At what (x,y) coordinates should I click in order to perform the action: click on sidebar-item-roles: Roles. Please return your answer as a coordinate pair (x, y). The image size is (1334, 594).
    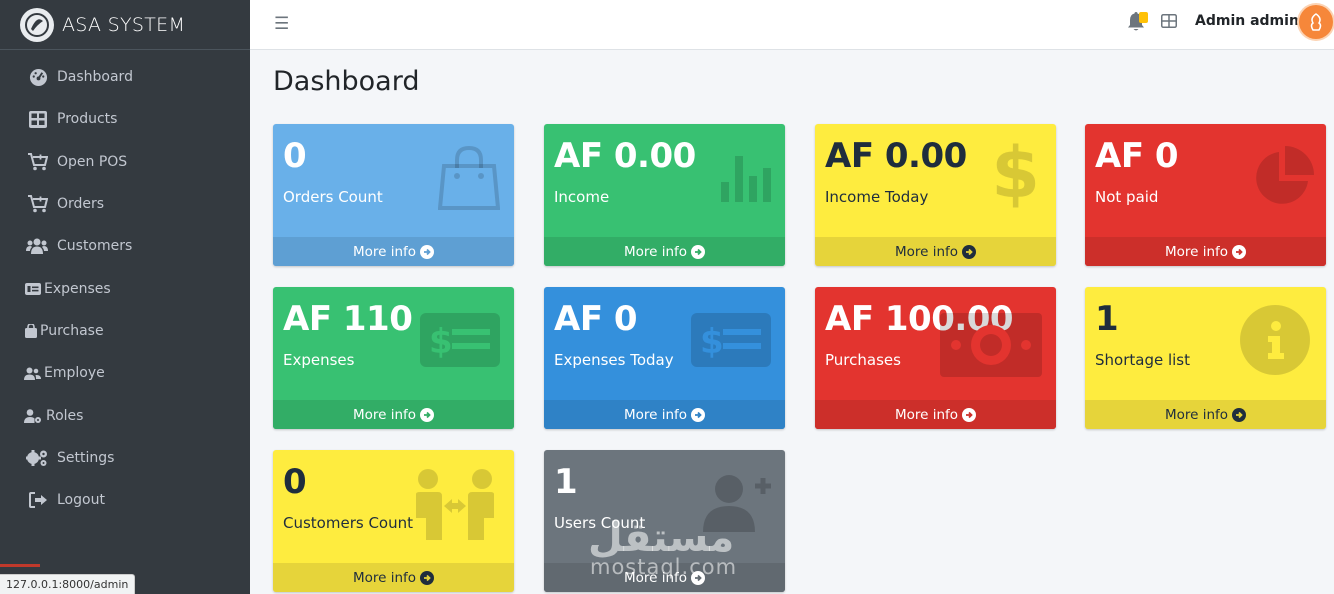
    Looking at the image, I should click on (125, 415).